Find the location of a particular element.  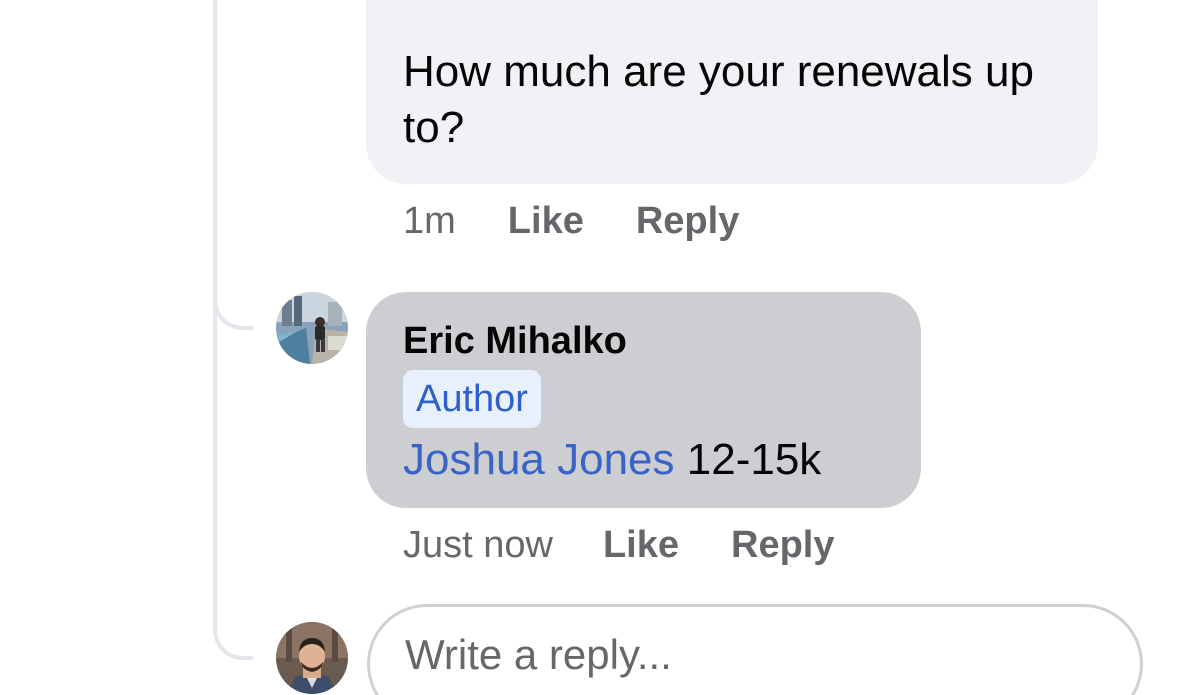

previous-comment-actions: 1m Like Reply is located at coordinates (571, 221).